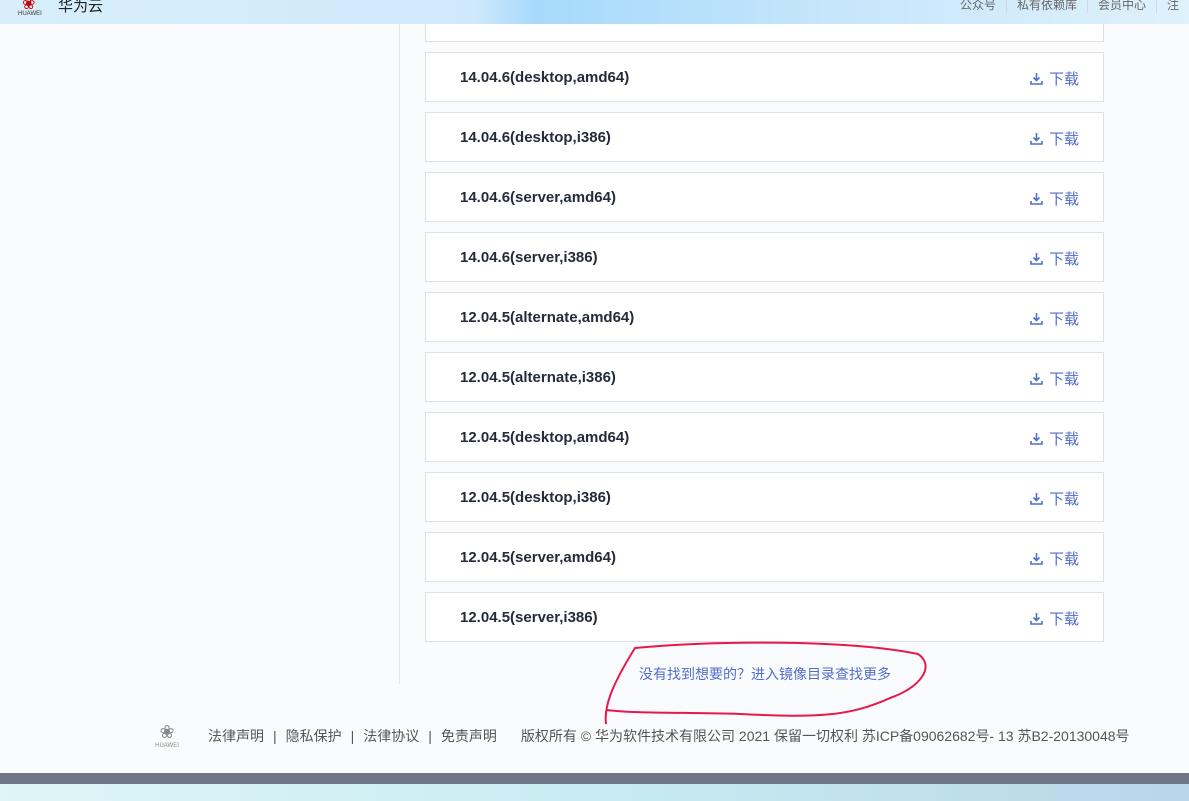  What do you see at coordinates (594, 778) in the screenshot?
I see `bottom-bar` at bounding box center [594, 778].